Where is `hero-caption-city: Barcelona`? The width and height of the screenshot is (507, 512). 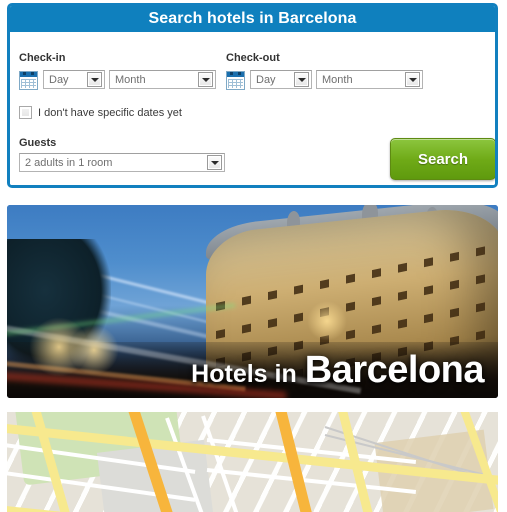
hero-caption-city: Barcelona is located at coordinates (394, 370).